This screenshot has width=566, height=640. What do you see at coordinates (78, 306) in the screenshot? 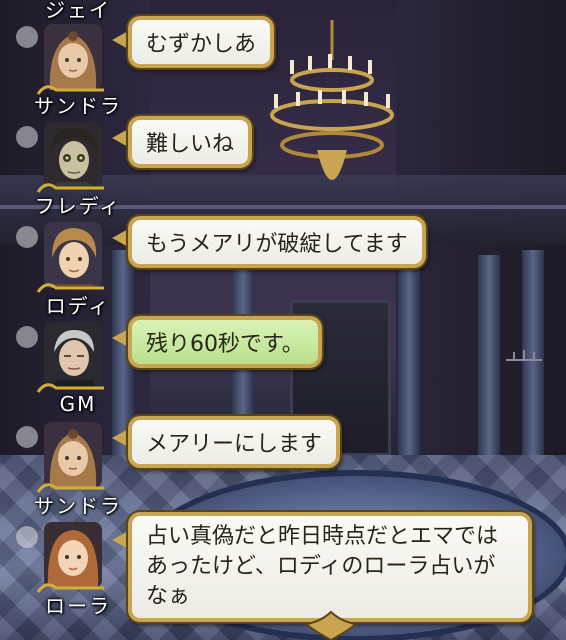
I see `speaker-name: ロディ` at bounding box center [78, 306].